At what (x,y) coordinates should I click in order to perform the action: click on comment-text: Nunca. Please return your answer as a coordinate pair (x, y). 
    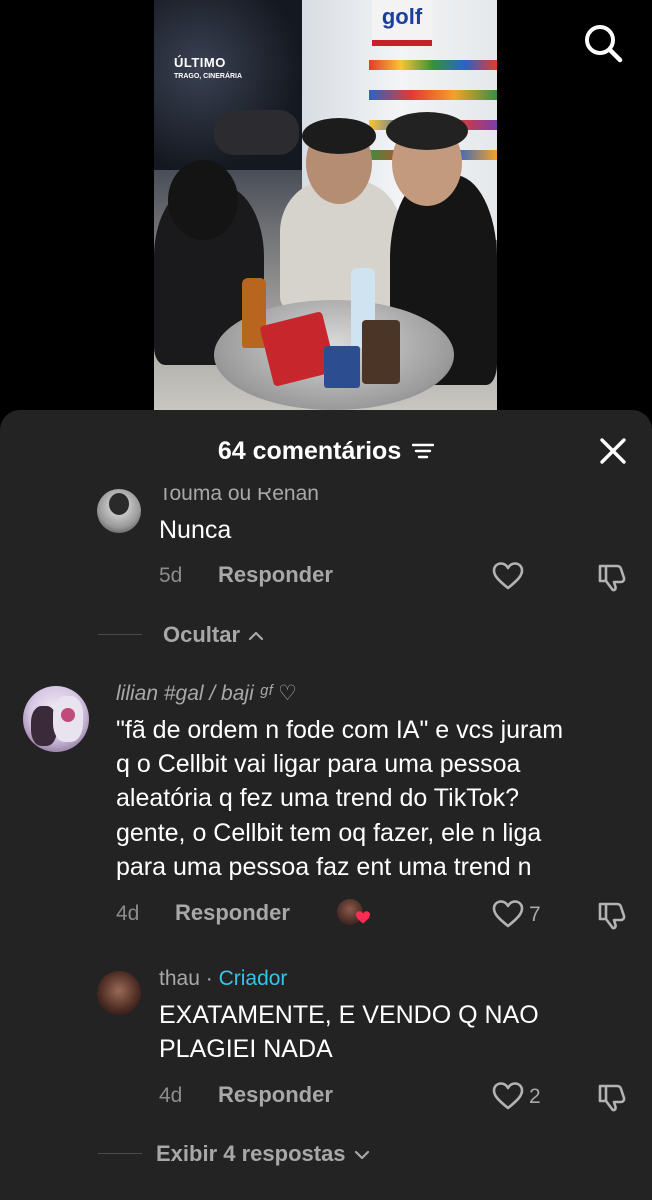
    Looking at the image, I should click on (195, 530).